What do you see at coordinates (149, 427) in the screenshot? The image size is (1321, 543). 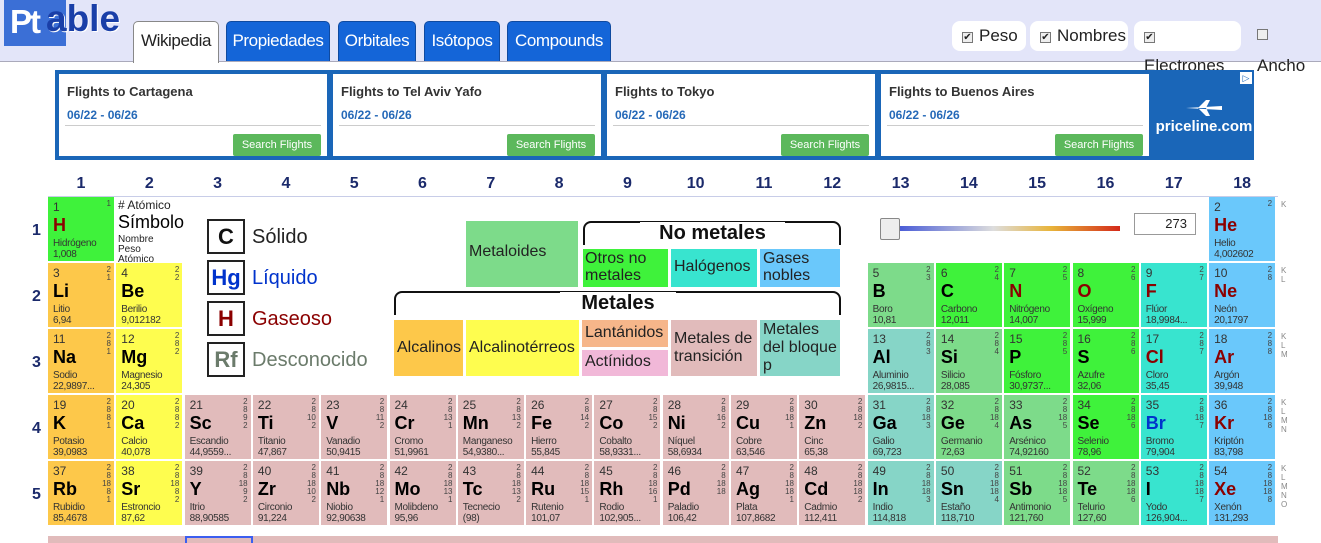 I see `element-cell-ca: 20 Ca Calcio 40,078 2 8 8 2` at bounding box center [149, 427].